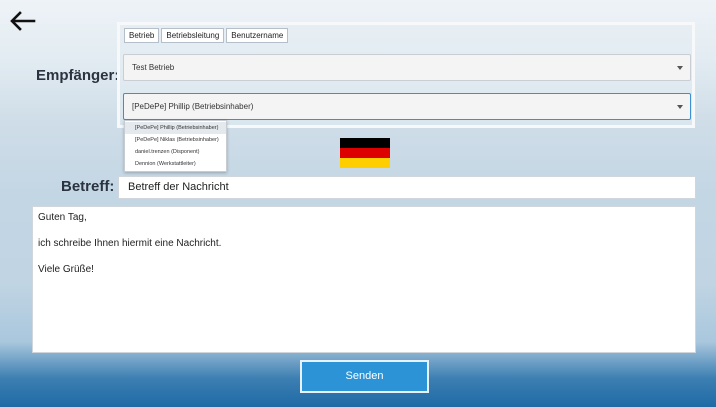  Describe the element at coordinates (407, 187) in the screenshot. I see `subject-input: Betreff der Nachricht` at that location.